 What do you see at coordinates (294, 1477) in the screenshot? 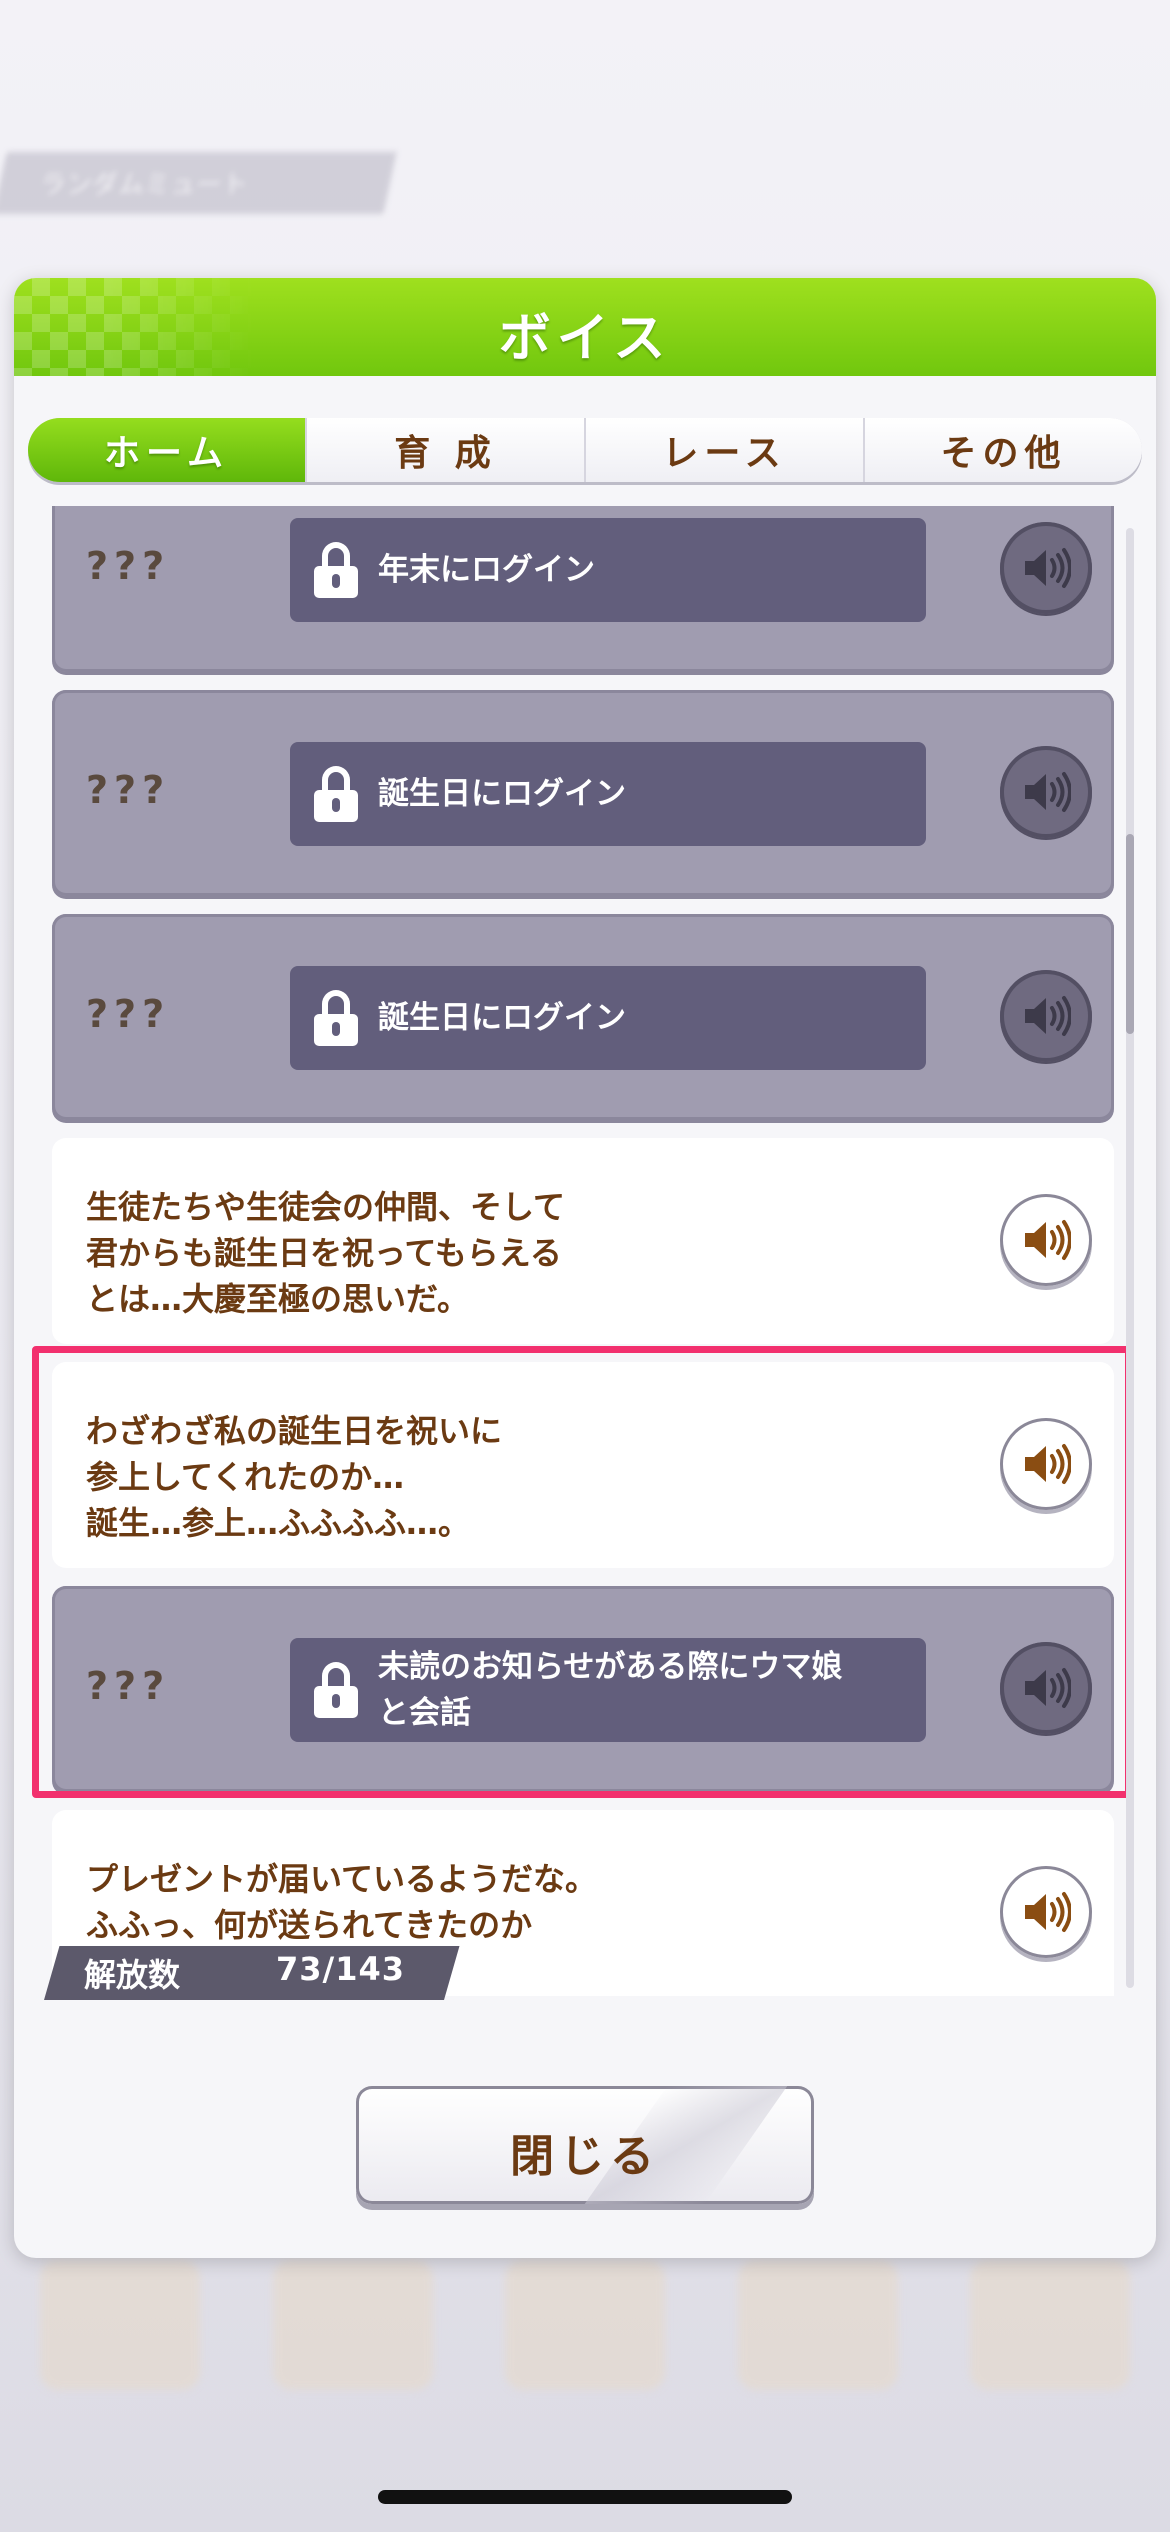
I see `voice-line-text: わざわざ私の誕生日を祝いに 参上してくれたのか… 誕生…参上…ふふふふ…。` at bounding box center [294, 1477].